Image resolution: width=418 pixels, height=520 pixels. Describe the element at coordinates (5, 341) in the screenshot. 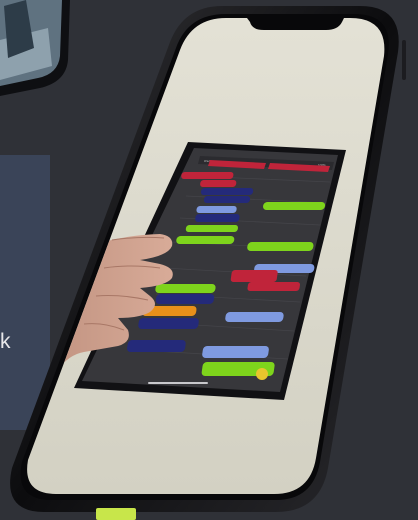

I see `side-text-fragment: k` at that location.